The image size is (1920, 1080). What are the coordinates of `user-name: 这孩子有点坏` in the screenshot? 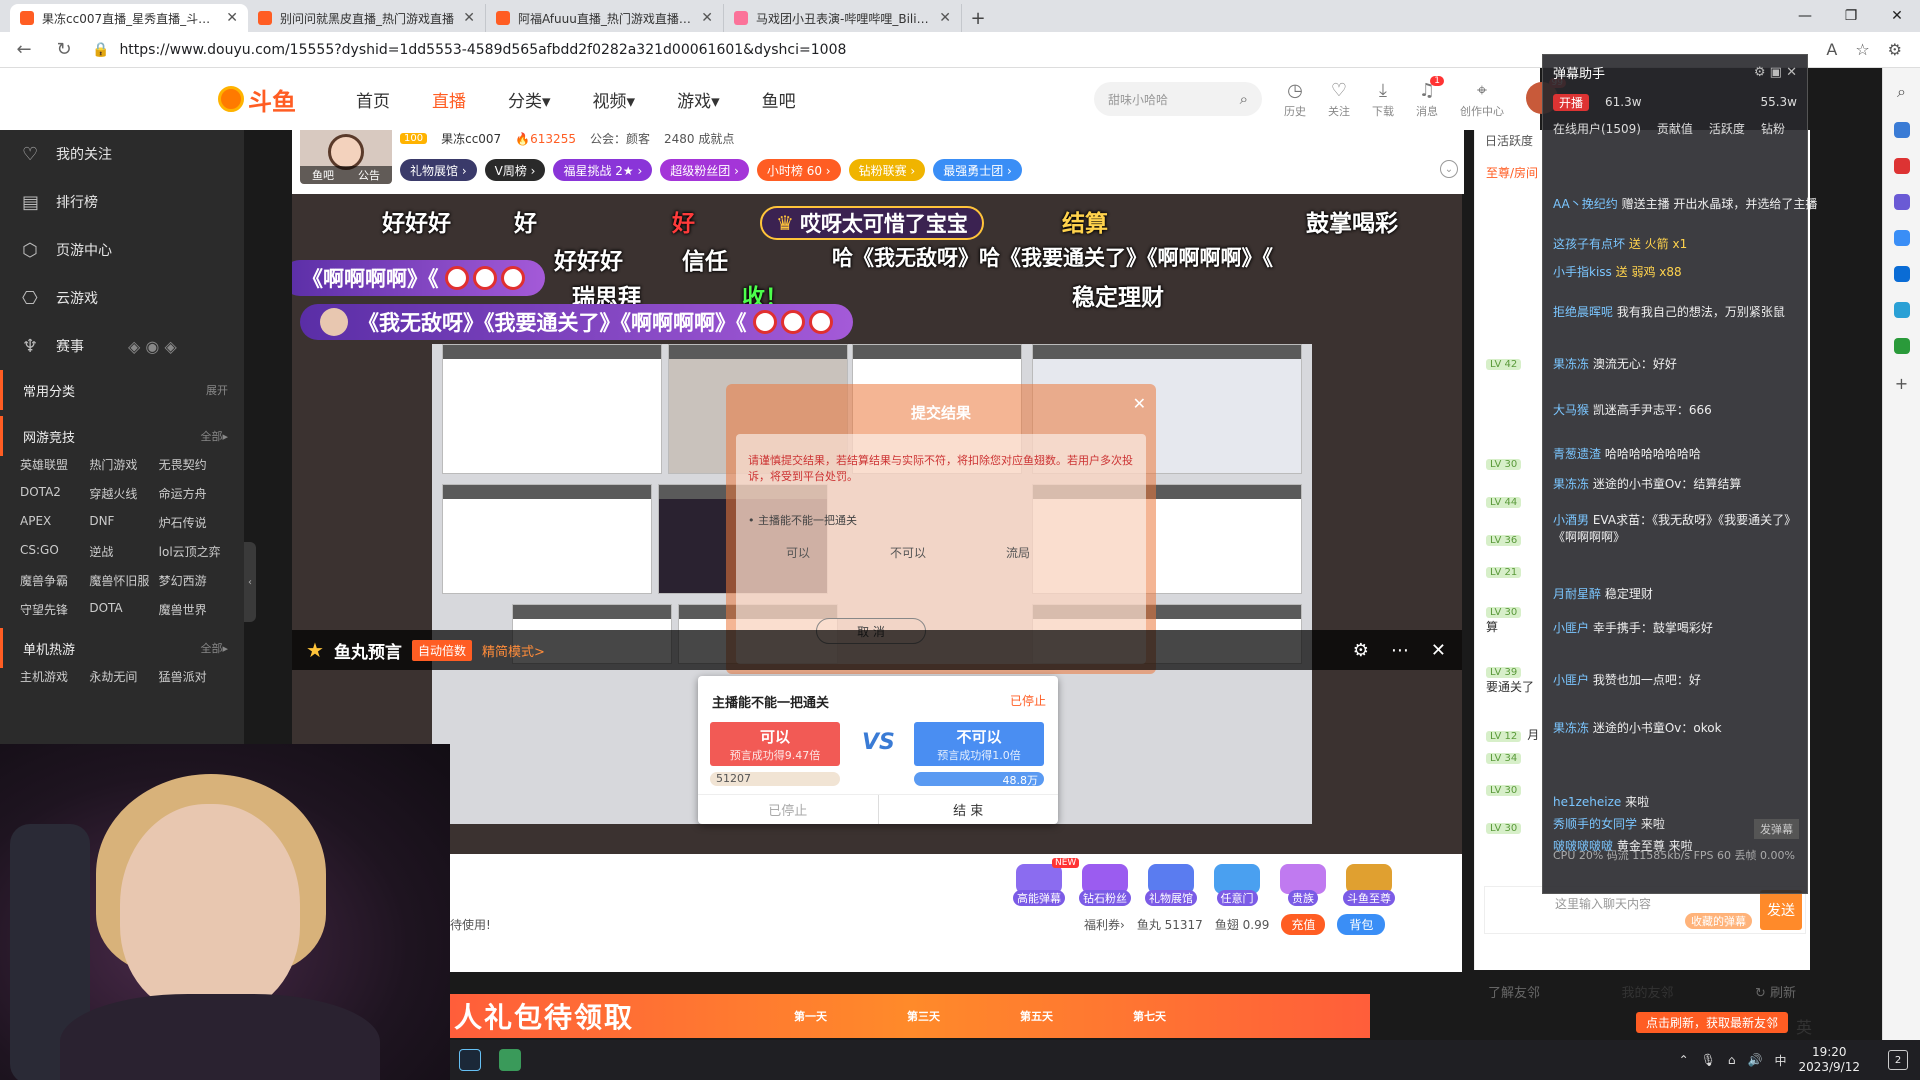 It's located at (1589, 244).